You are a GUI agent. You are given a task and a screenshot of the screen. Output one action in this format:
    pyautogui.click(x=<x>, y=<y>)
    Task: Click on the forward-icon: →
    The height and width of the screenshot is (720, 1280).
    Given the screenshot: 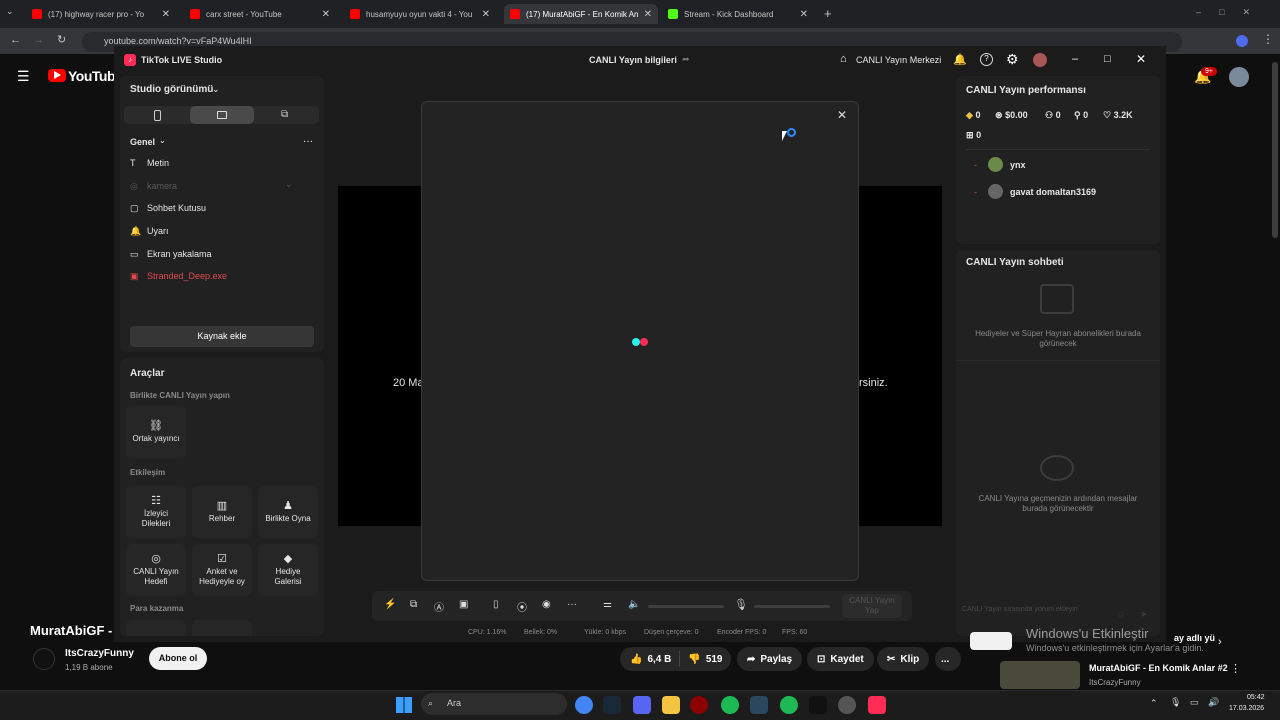 What is the action you would take?
    pyautogui.click(x=38, y=40)
    